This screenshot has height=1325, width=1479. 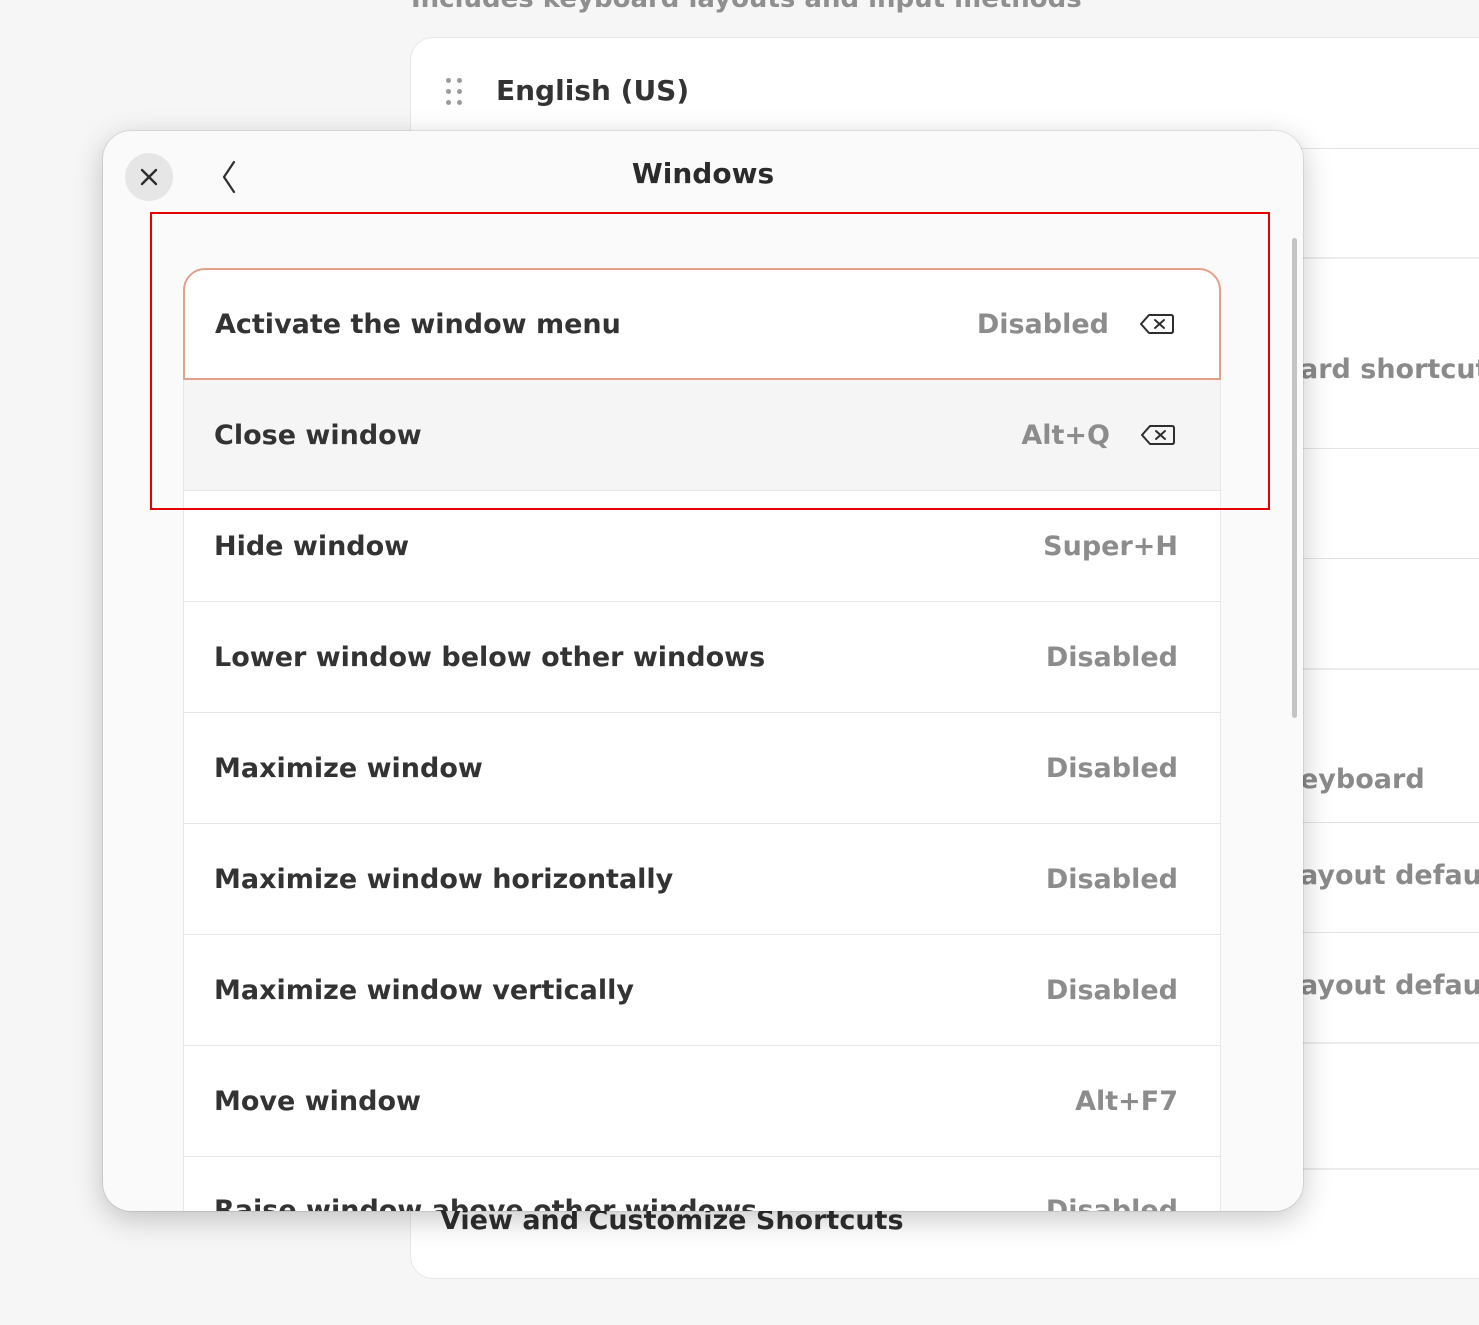 I want to click on shortcut-label: Move window, so click(x=317, y=1101).